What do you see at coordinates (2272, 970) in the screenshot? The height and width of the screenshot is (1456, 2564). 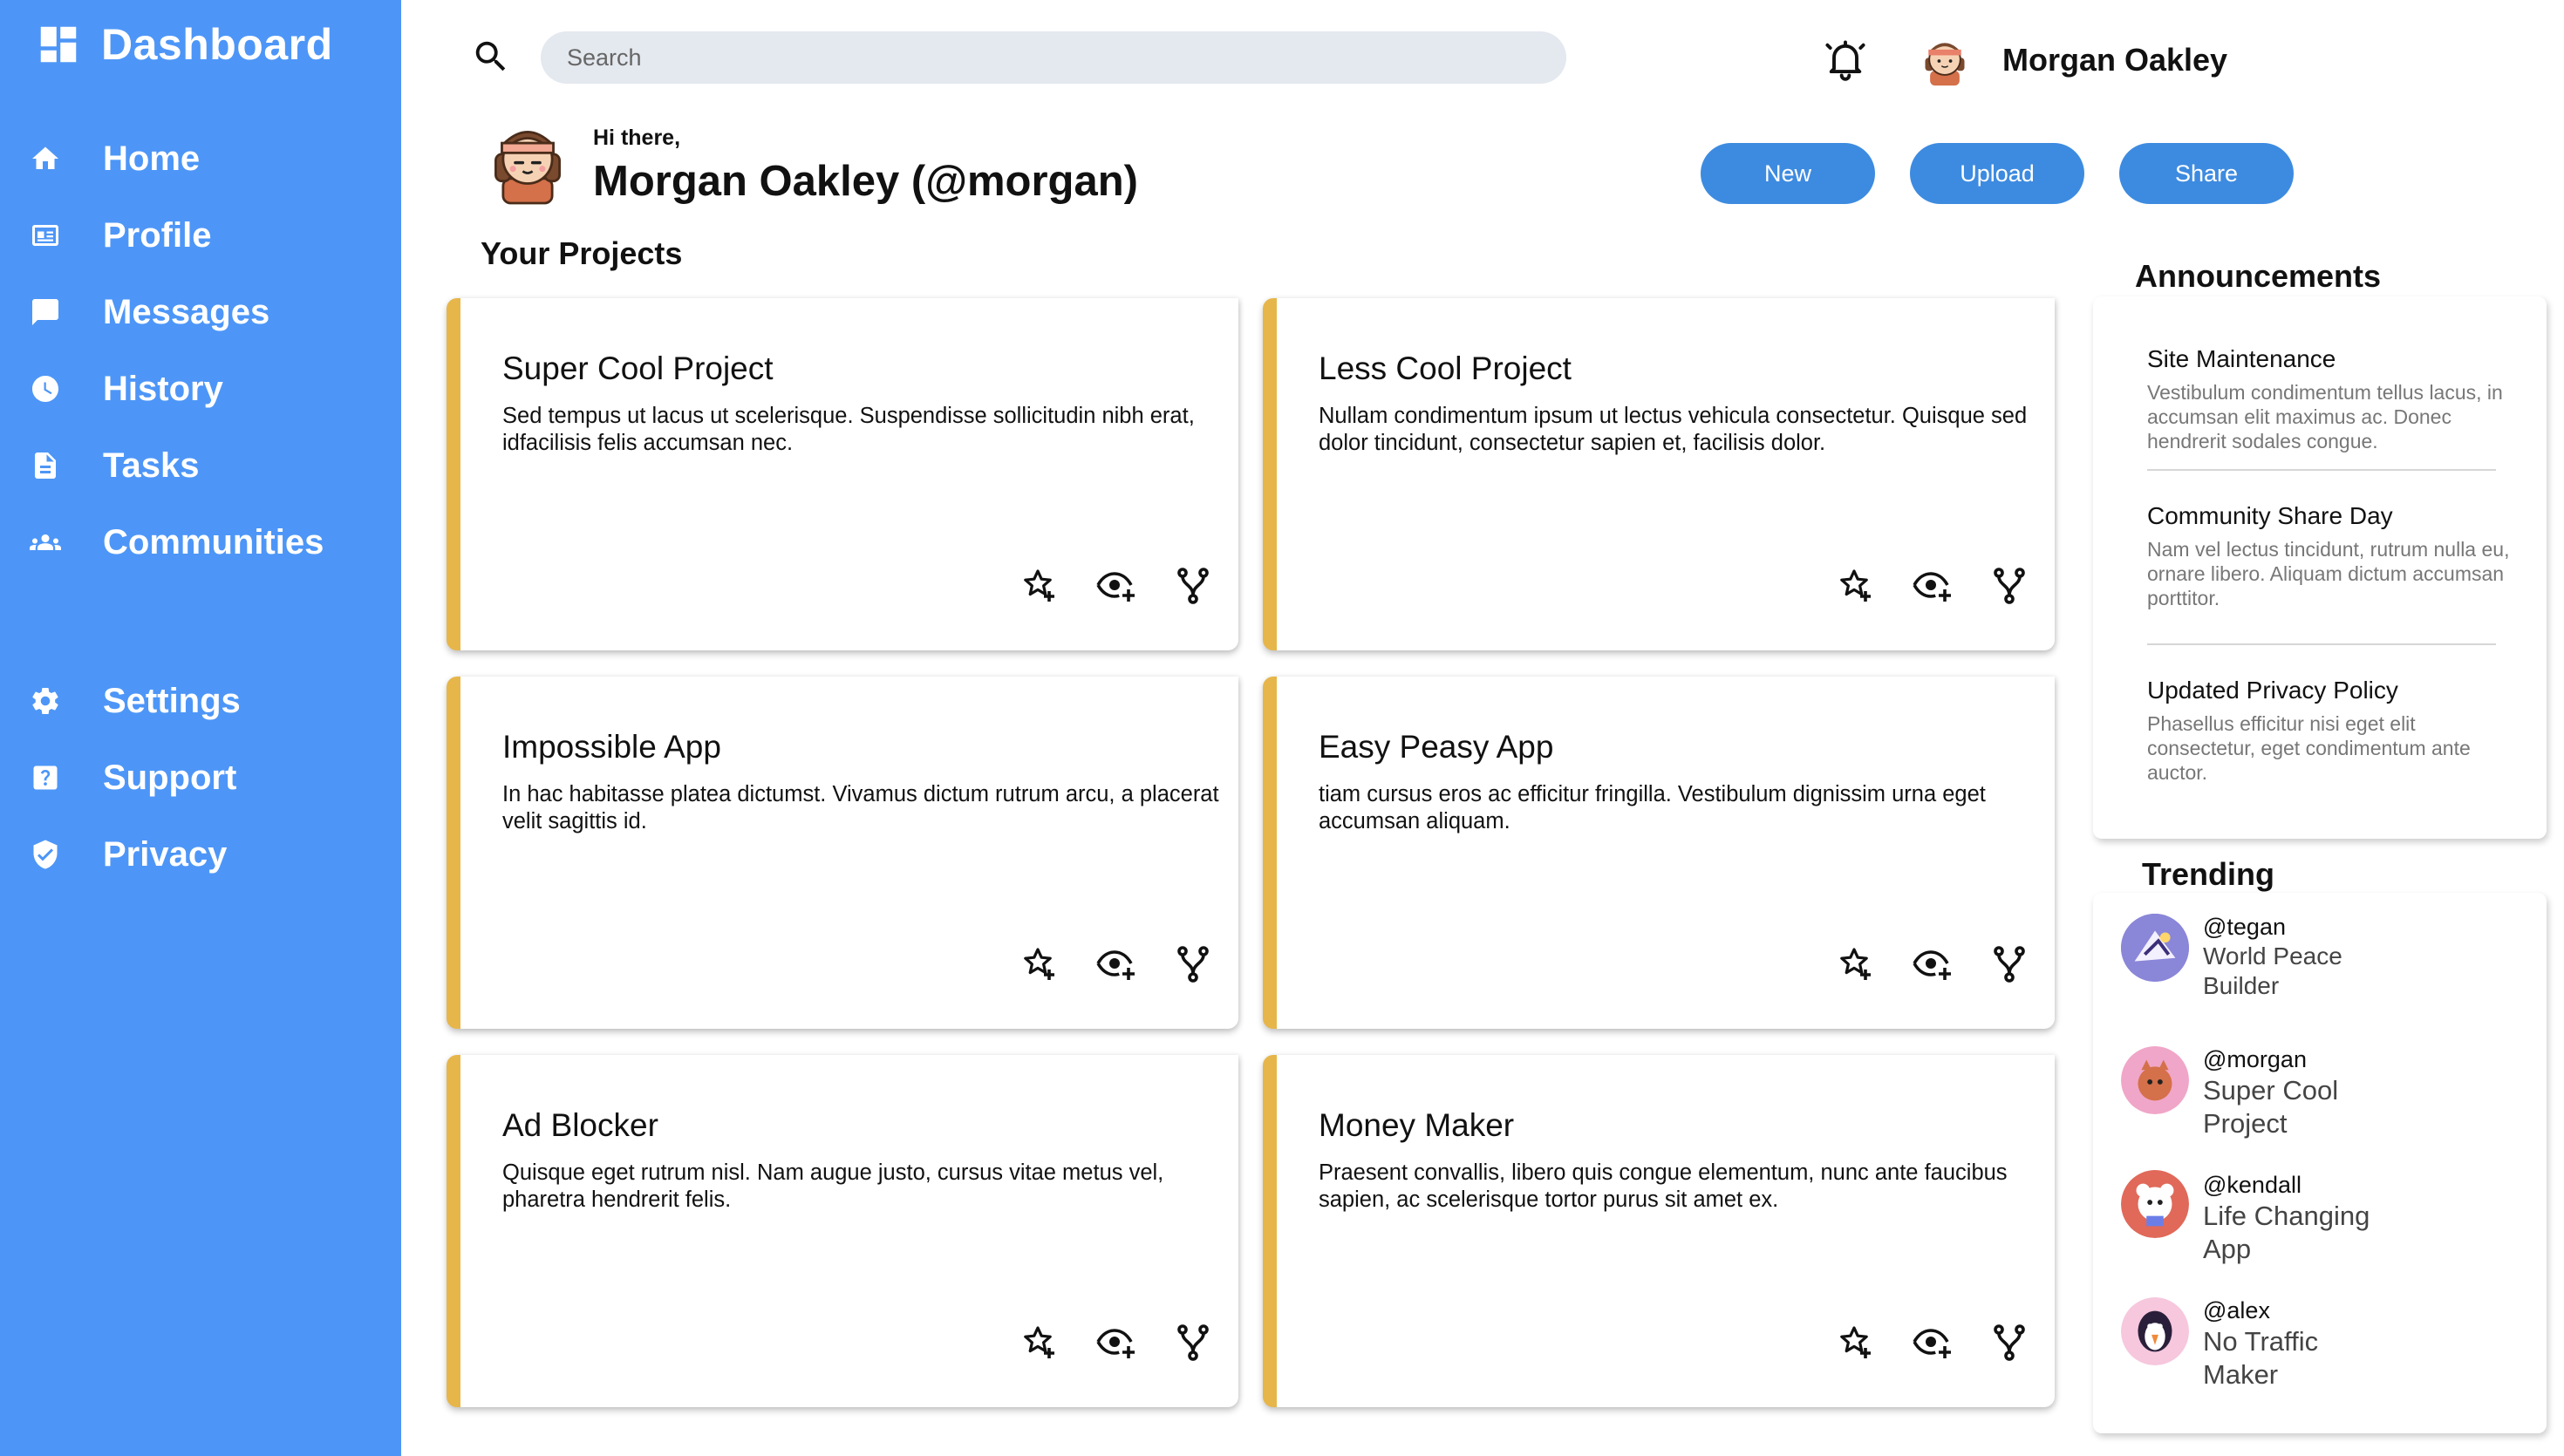 I see `trend-project: World Peace Builder` at bounding box center [2272, 970].